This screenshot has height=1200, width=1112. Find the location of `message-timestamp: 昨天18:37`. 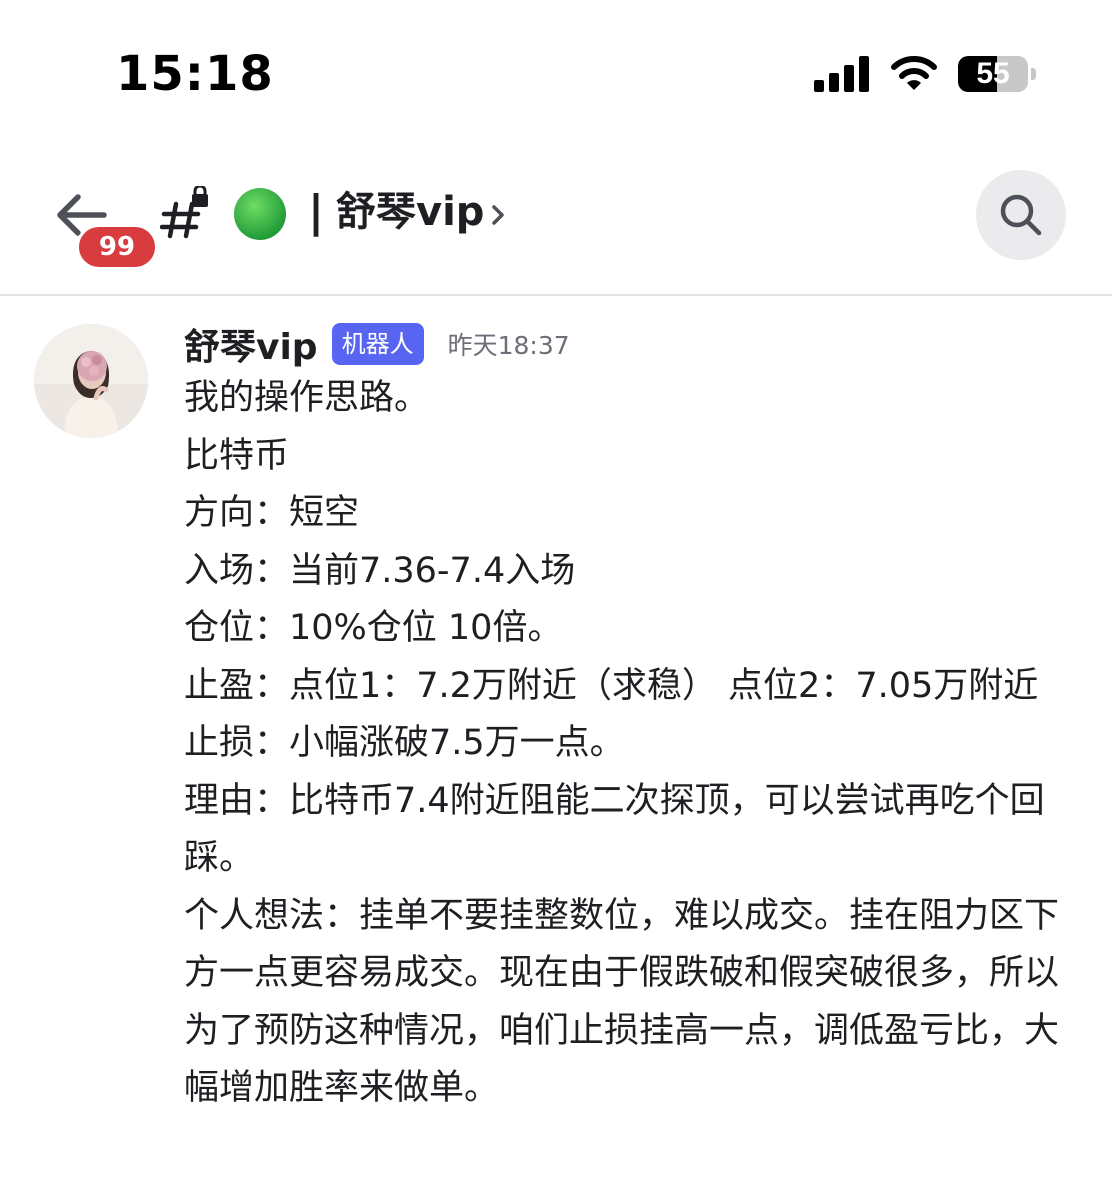

message-timestamp: 昨天18:37 is located at coordinates (508, 345).